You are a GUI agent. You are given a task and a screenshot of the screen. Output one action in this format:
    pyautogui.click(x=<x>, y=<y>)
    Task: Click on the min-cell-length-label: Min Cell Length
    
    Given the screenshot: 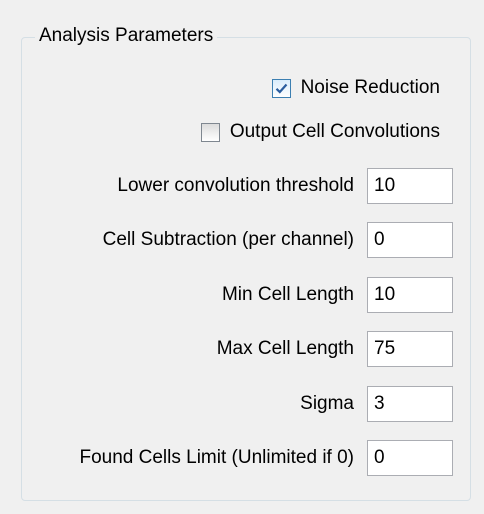 What is the action you would take?
    pyautogui.click(x=287, y=294)
    